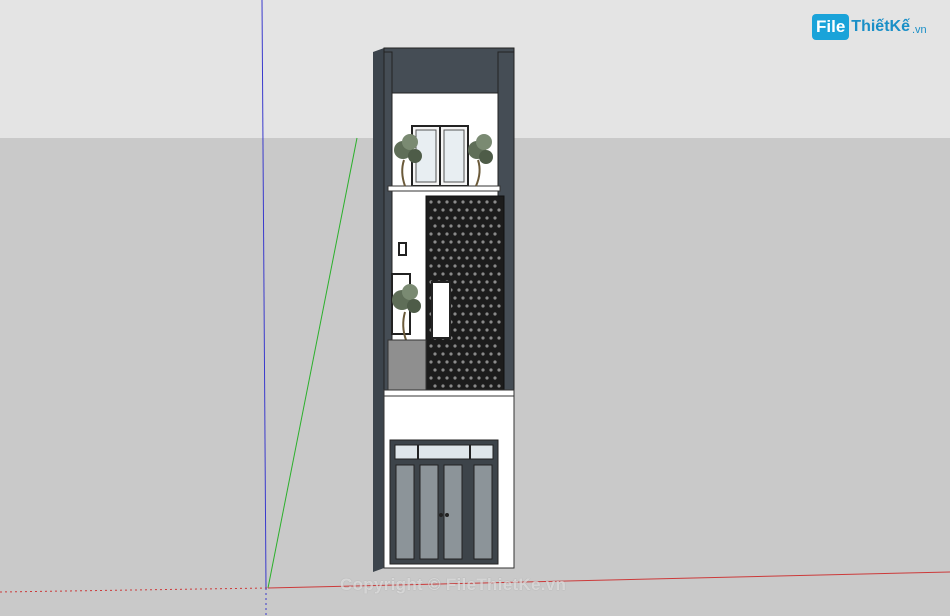 The width and height of the screenshot is (950, 616). Describe the element at coordinates (264, 294) in the screenshot. I see `blue-axis` at that location.